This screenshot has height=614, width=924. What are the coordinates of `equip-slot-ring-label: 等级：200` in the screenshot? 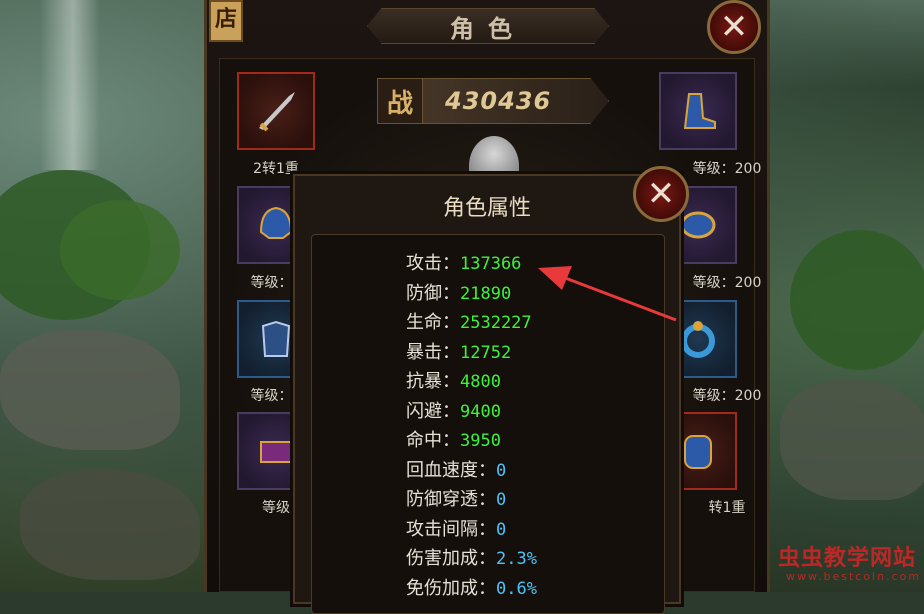 It's located at (727, 396).